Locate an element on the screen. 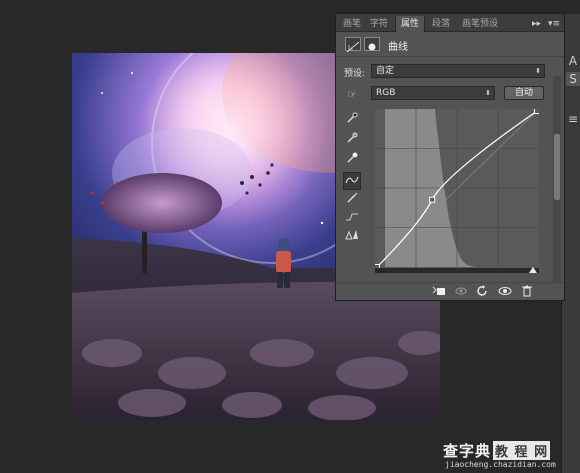 This screenshot has width=580, height=473. panel-scrollbar is located at coordinates (557, 187).